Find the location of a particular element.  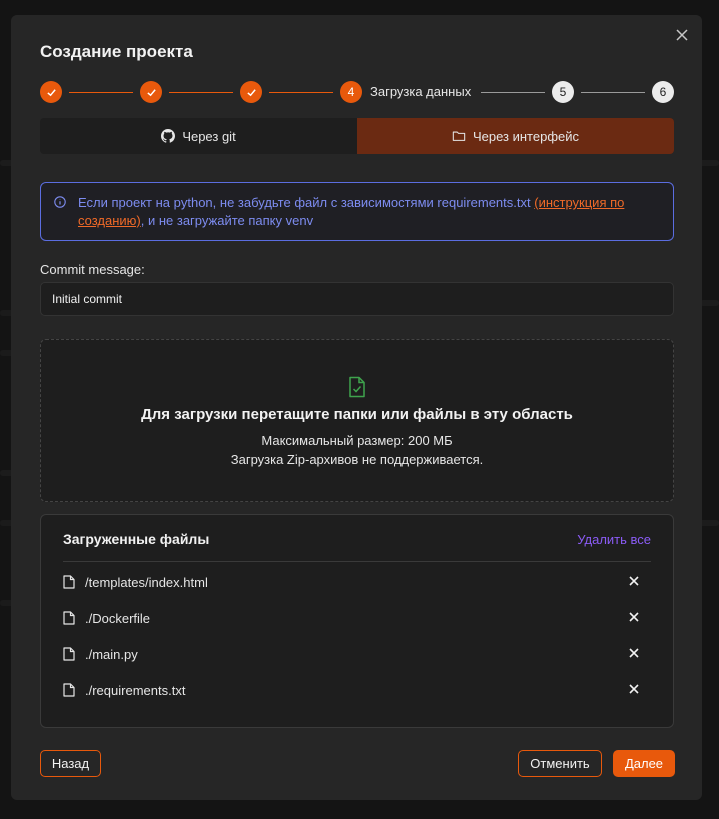

modal-title: Создание проекта is located at coordinates (116, 51).